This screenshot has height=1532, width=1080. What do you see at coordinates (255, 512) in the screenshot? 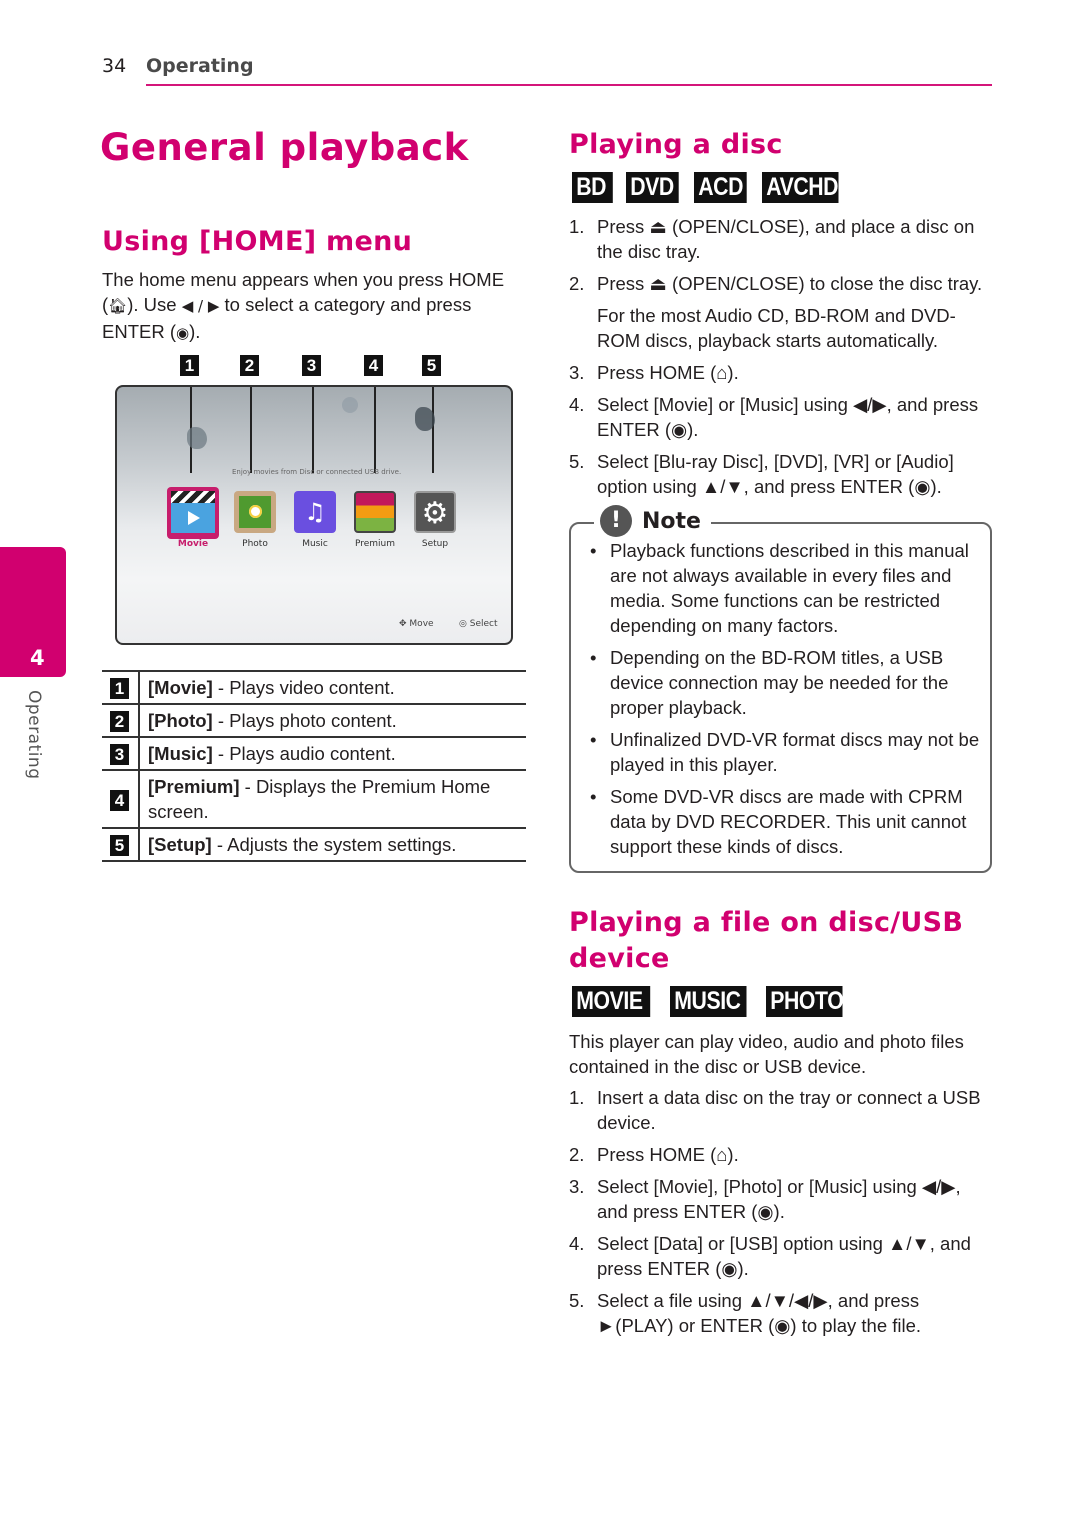
I see `photo-app-icon` at bounding box center [255, 512].